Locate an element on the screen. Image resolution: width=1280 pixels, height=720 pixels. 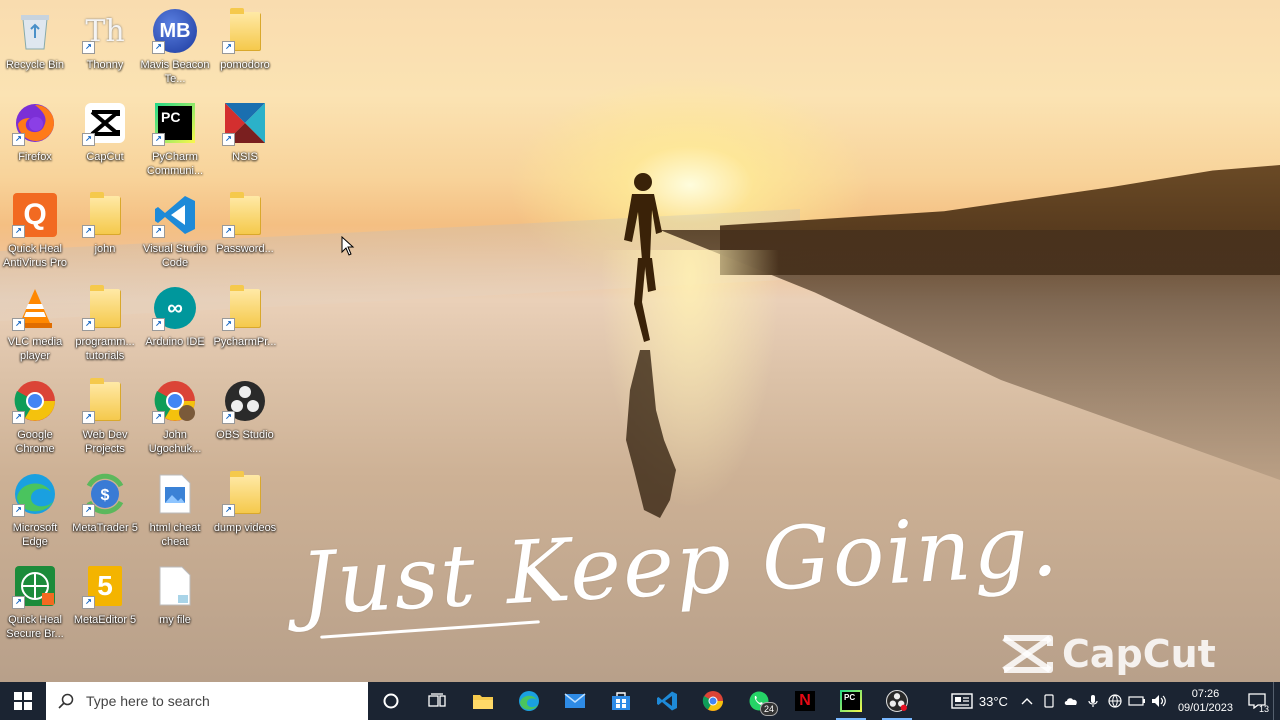
taskbar-task-view is located at coordinates (437, 701).